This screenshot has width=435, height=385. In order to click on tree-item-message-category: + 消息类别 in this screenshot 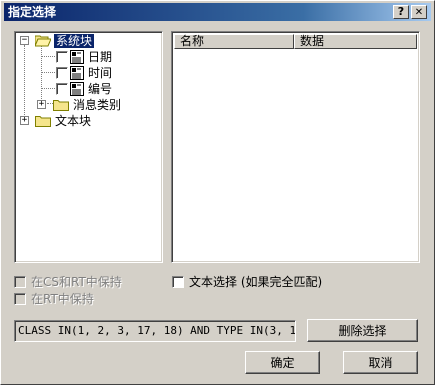, I will do `click(87, 105)`.